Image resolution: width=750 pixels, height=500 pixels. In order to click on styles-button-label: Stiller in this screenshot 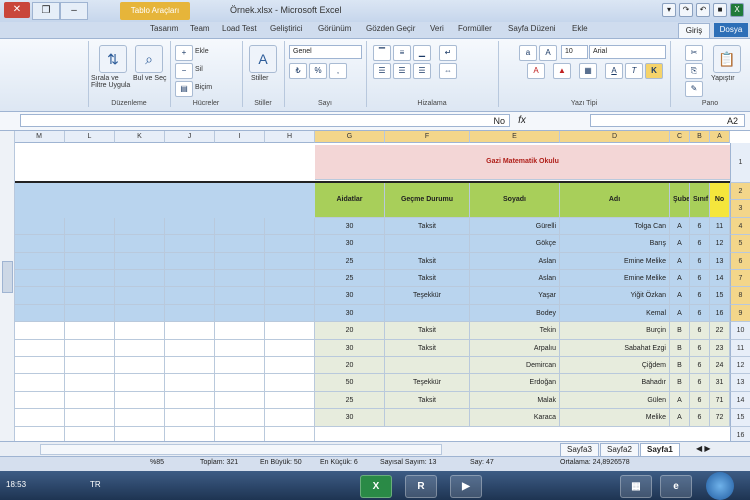, I will do `click(260, 78)`.